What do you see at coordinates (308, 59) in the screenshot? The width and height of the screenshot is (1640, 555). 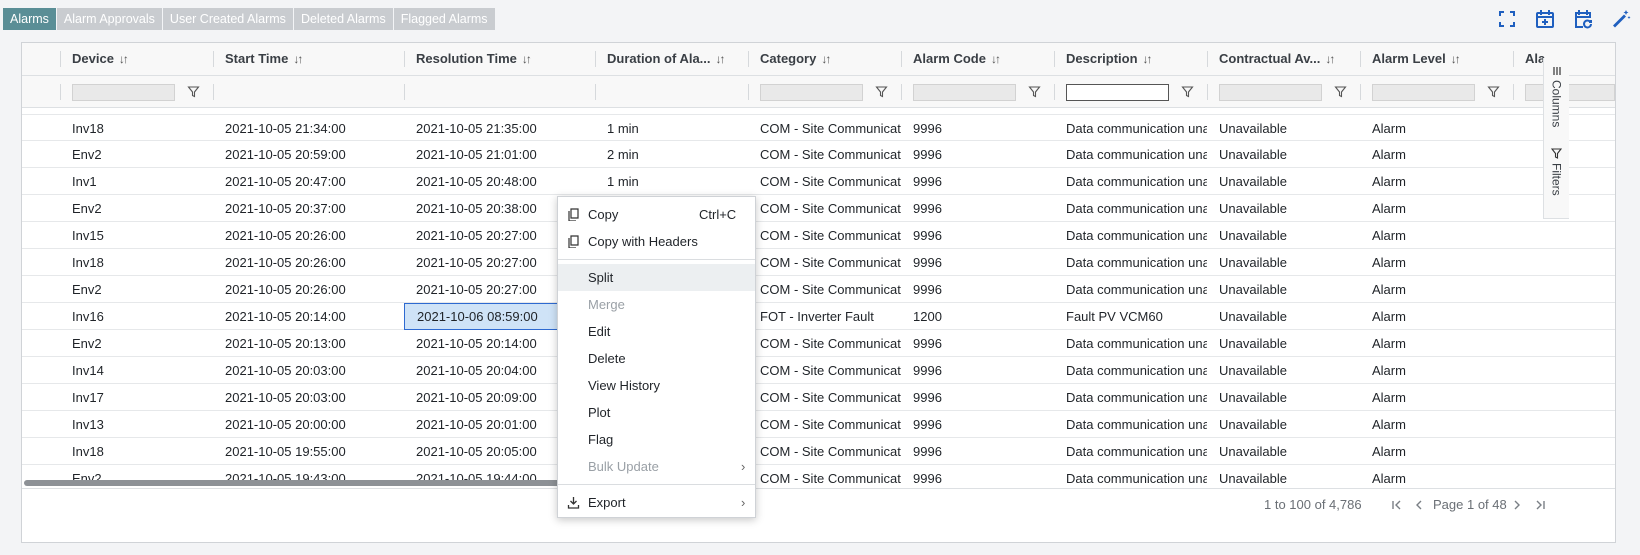 I see `column-header-start-time: Start Time ↓↑` at bounding box center [308, 59].